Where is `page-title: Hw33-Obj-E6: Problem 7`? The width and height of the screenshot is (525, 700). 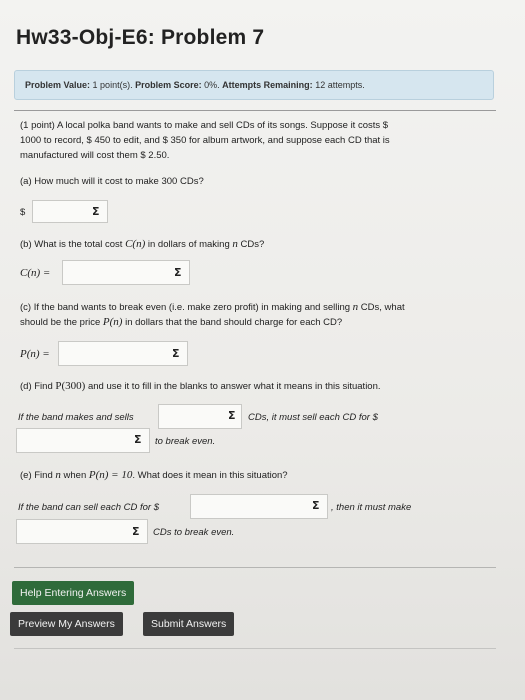 page-title: Hw33-Obj-E6: Problem 7 is located at coordinates (140, 37).